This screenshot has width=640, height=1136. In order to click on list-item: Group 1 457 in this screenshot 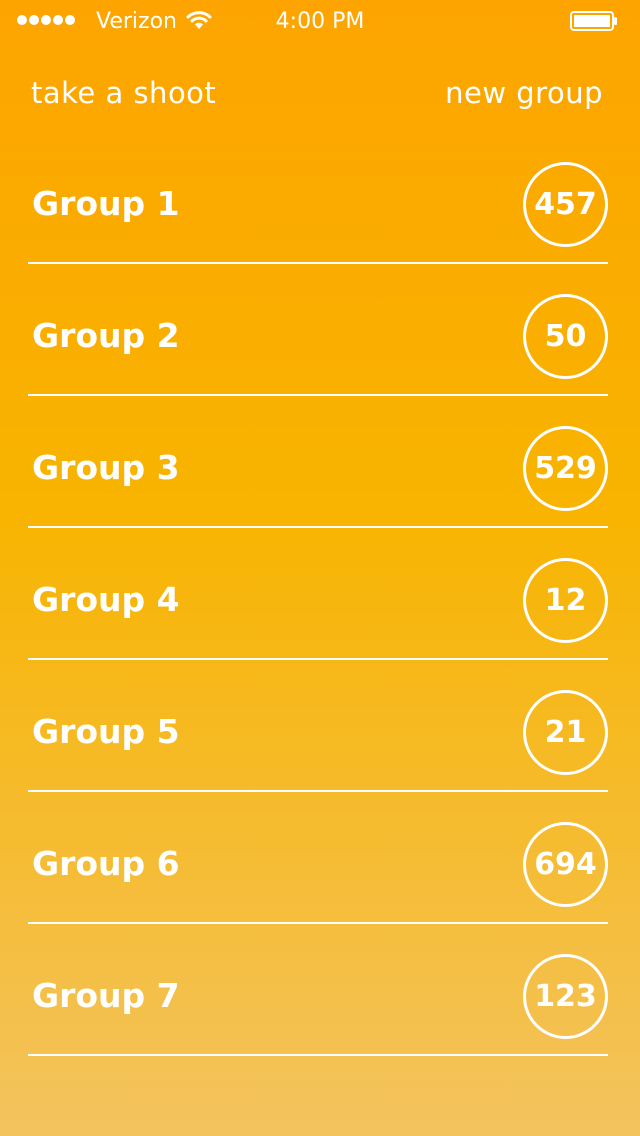, I will do `click(318, 198)`.